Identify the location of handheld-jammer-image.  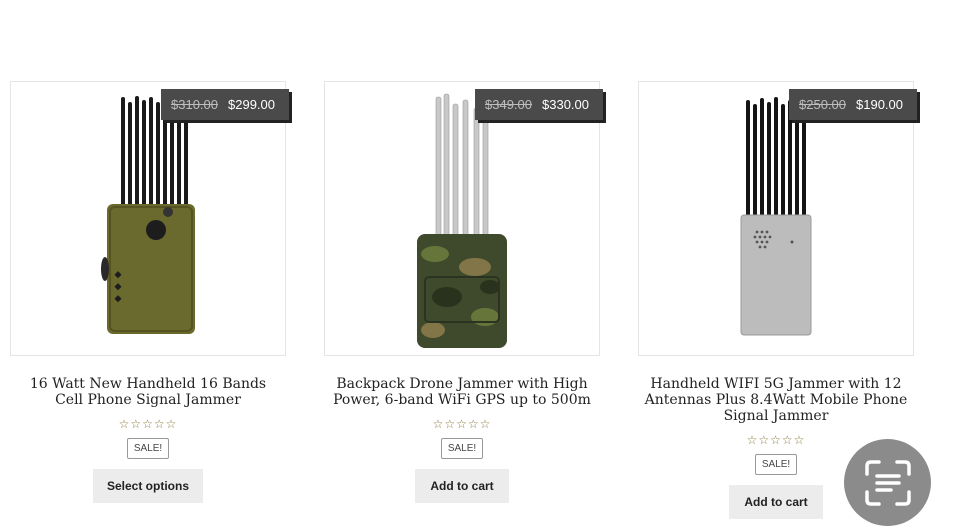
(148, 215).